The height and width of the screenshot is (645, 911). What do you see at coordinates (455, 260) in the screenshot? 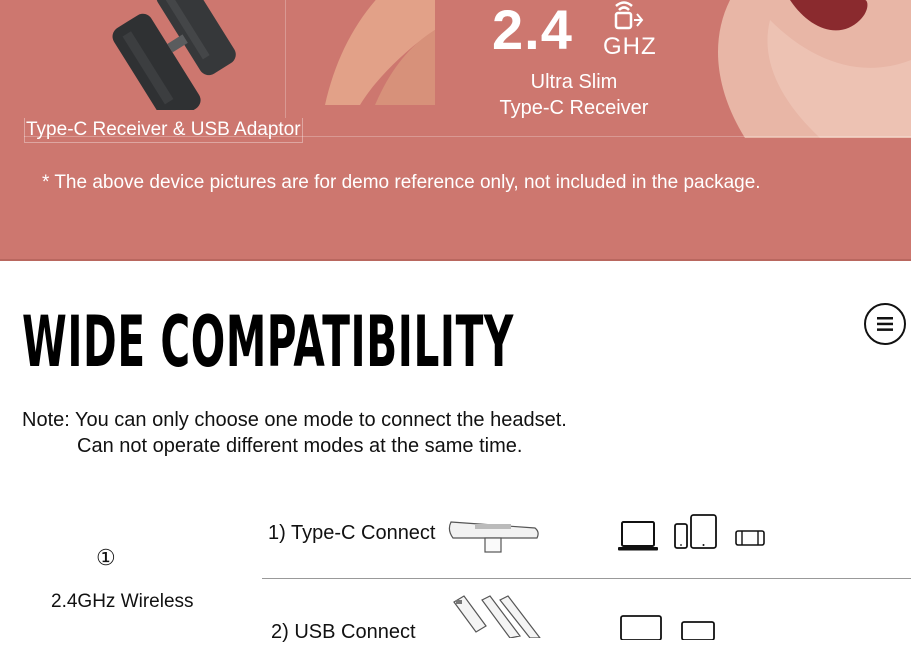
I see `banner-border` at bounding box center [455, 260].